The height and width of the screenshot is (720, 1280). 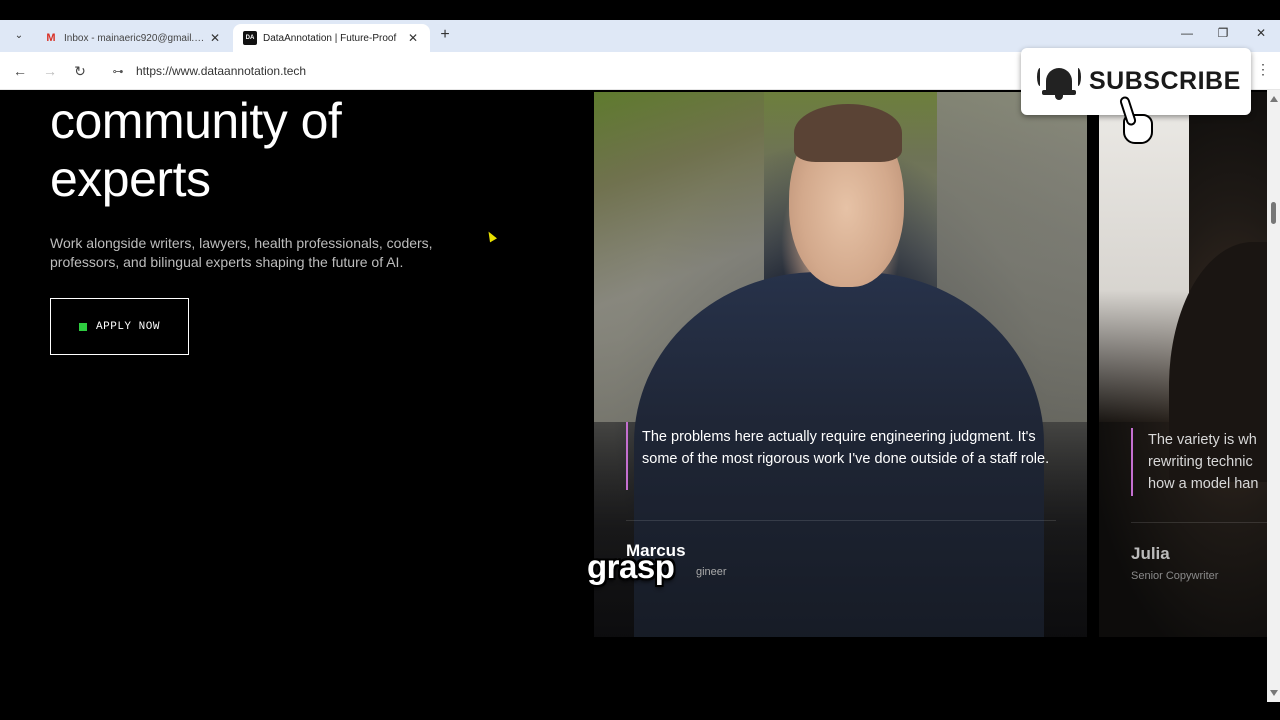 What do you see at coordinates (50, 71) in the screenshot?
I see `forward-button: →` at bounding box center [50, 71].